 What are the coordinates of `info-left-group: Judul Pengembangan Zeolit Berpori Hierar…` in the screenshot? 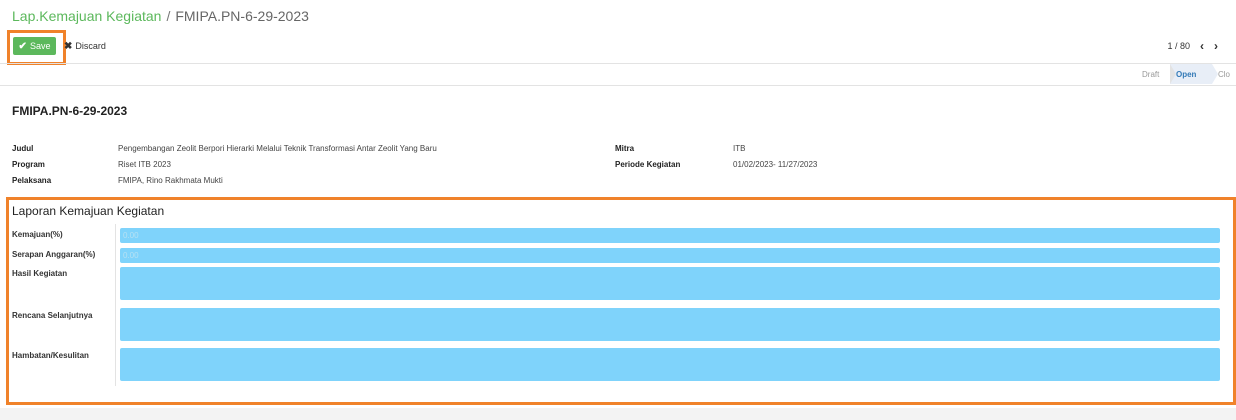 It's located at (224, 165).